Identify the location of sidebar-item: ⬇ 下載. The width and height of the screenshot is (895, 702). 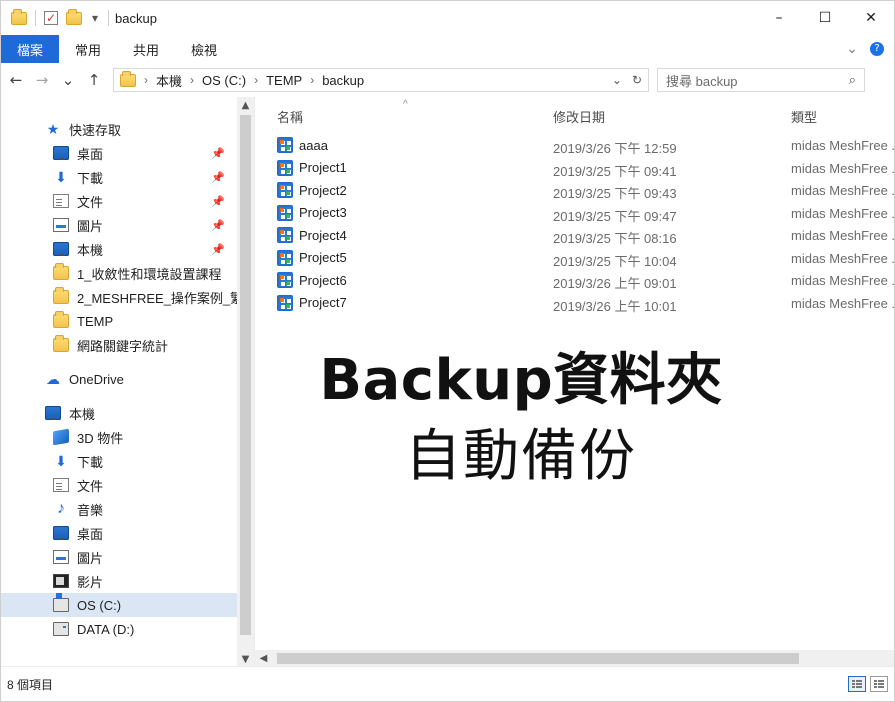
(119, 461).